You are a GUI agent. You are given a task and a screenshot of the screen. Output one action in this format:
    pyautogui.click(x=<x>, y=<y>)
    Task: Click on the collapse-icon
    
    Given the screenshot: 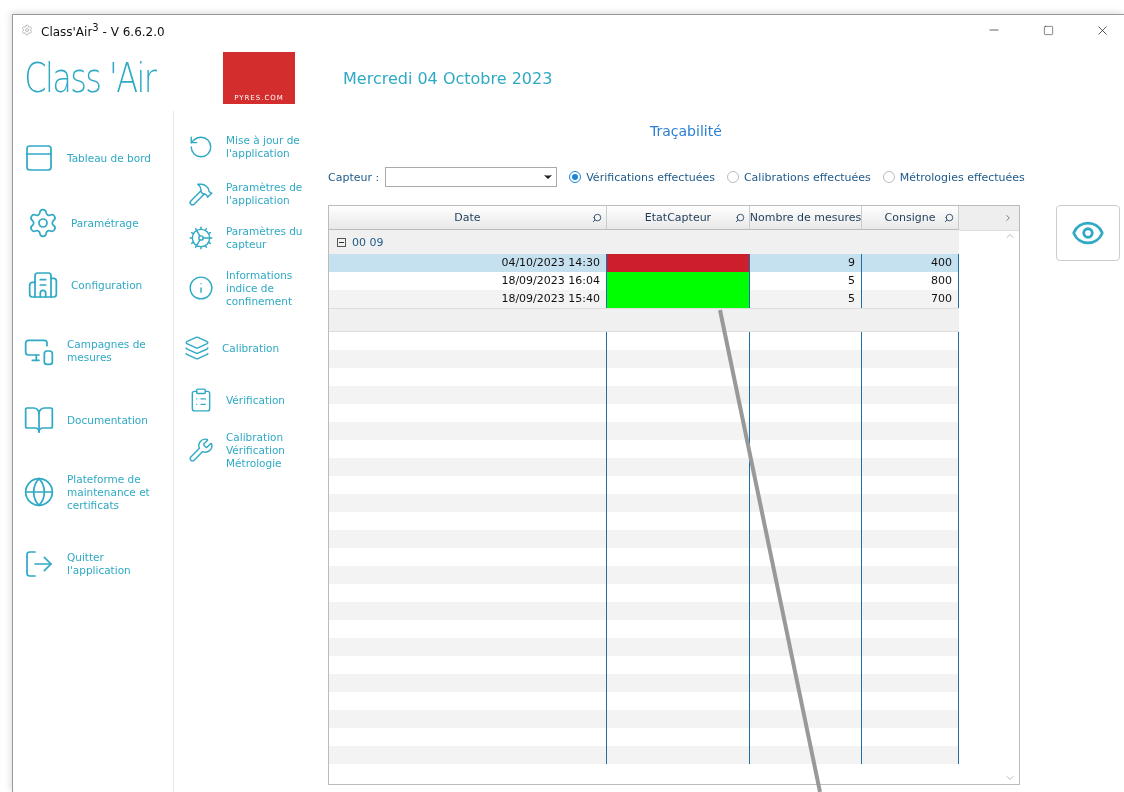 What is the action you would take?
    pyautogui.click(x=341, y=242)
    